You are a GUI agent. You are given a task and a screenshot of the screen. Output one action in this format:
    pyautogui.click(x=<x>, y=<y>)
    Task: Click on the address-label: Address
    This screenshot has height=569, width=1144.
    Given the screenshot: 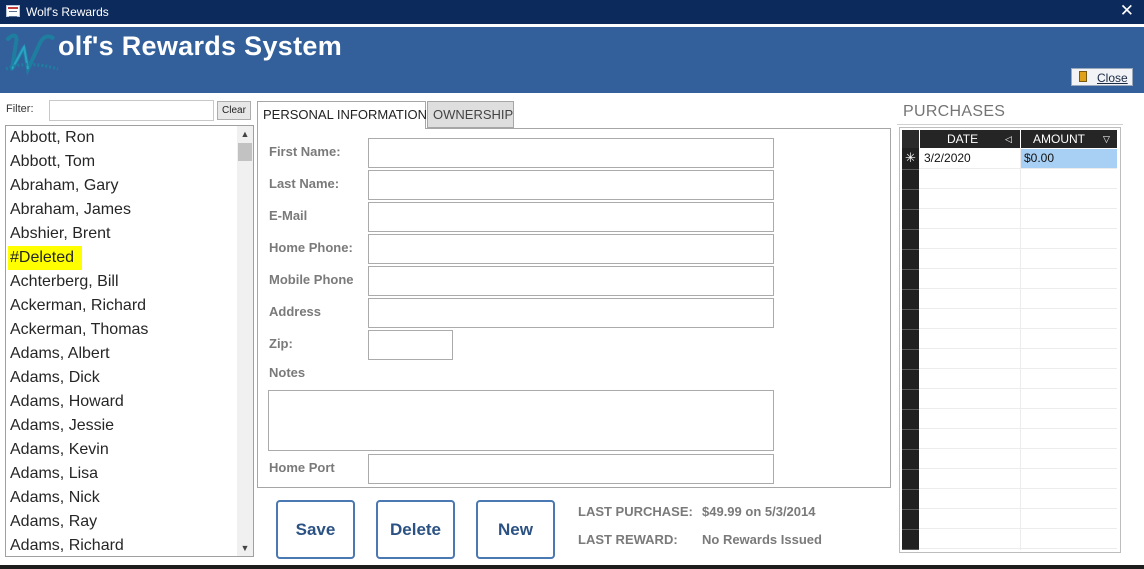 What is the action you would take?
    pyautogui.click(x=295, y=311)
    